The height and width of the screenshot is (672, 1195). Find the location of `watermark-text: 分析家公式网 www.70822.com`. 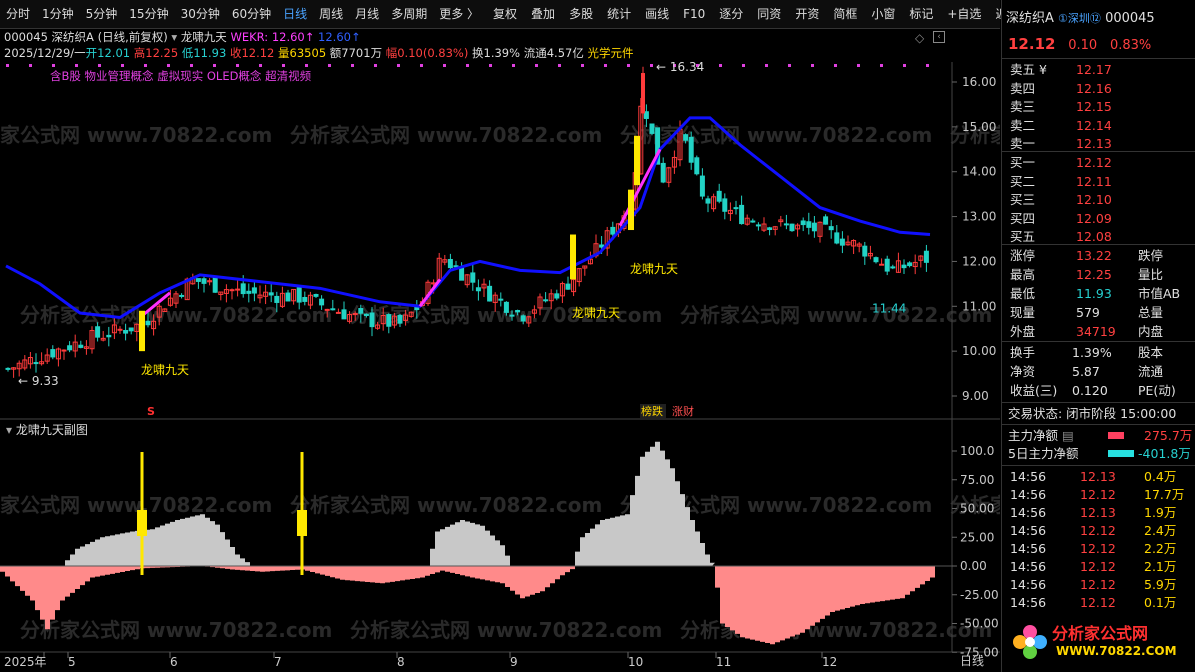

watermark-text: 分析家公式网 www.70822.com is located at coordinates (506, 630).